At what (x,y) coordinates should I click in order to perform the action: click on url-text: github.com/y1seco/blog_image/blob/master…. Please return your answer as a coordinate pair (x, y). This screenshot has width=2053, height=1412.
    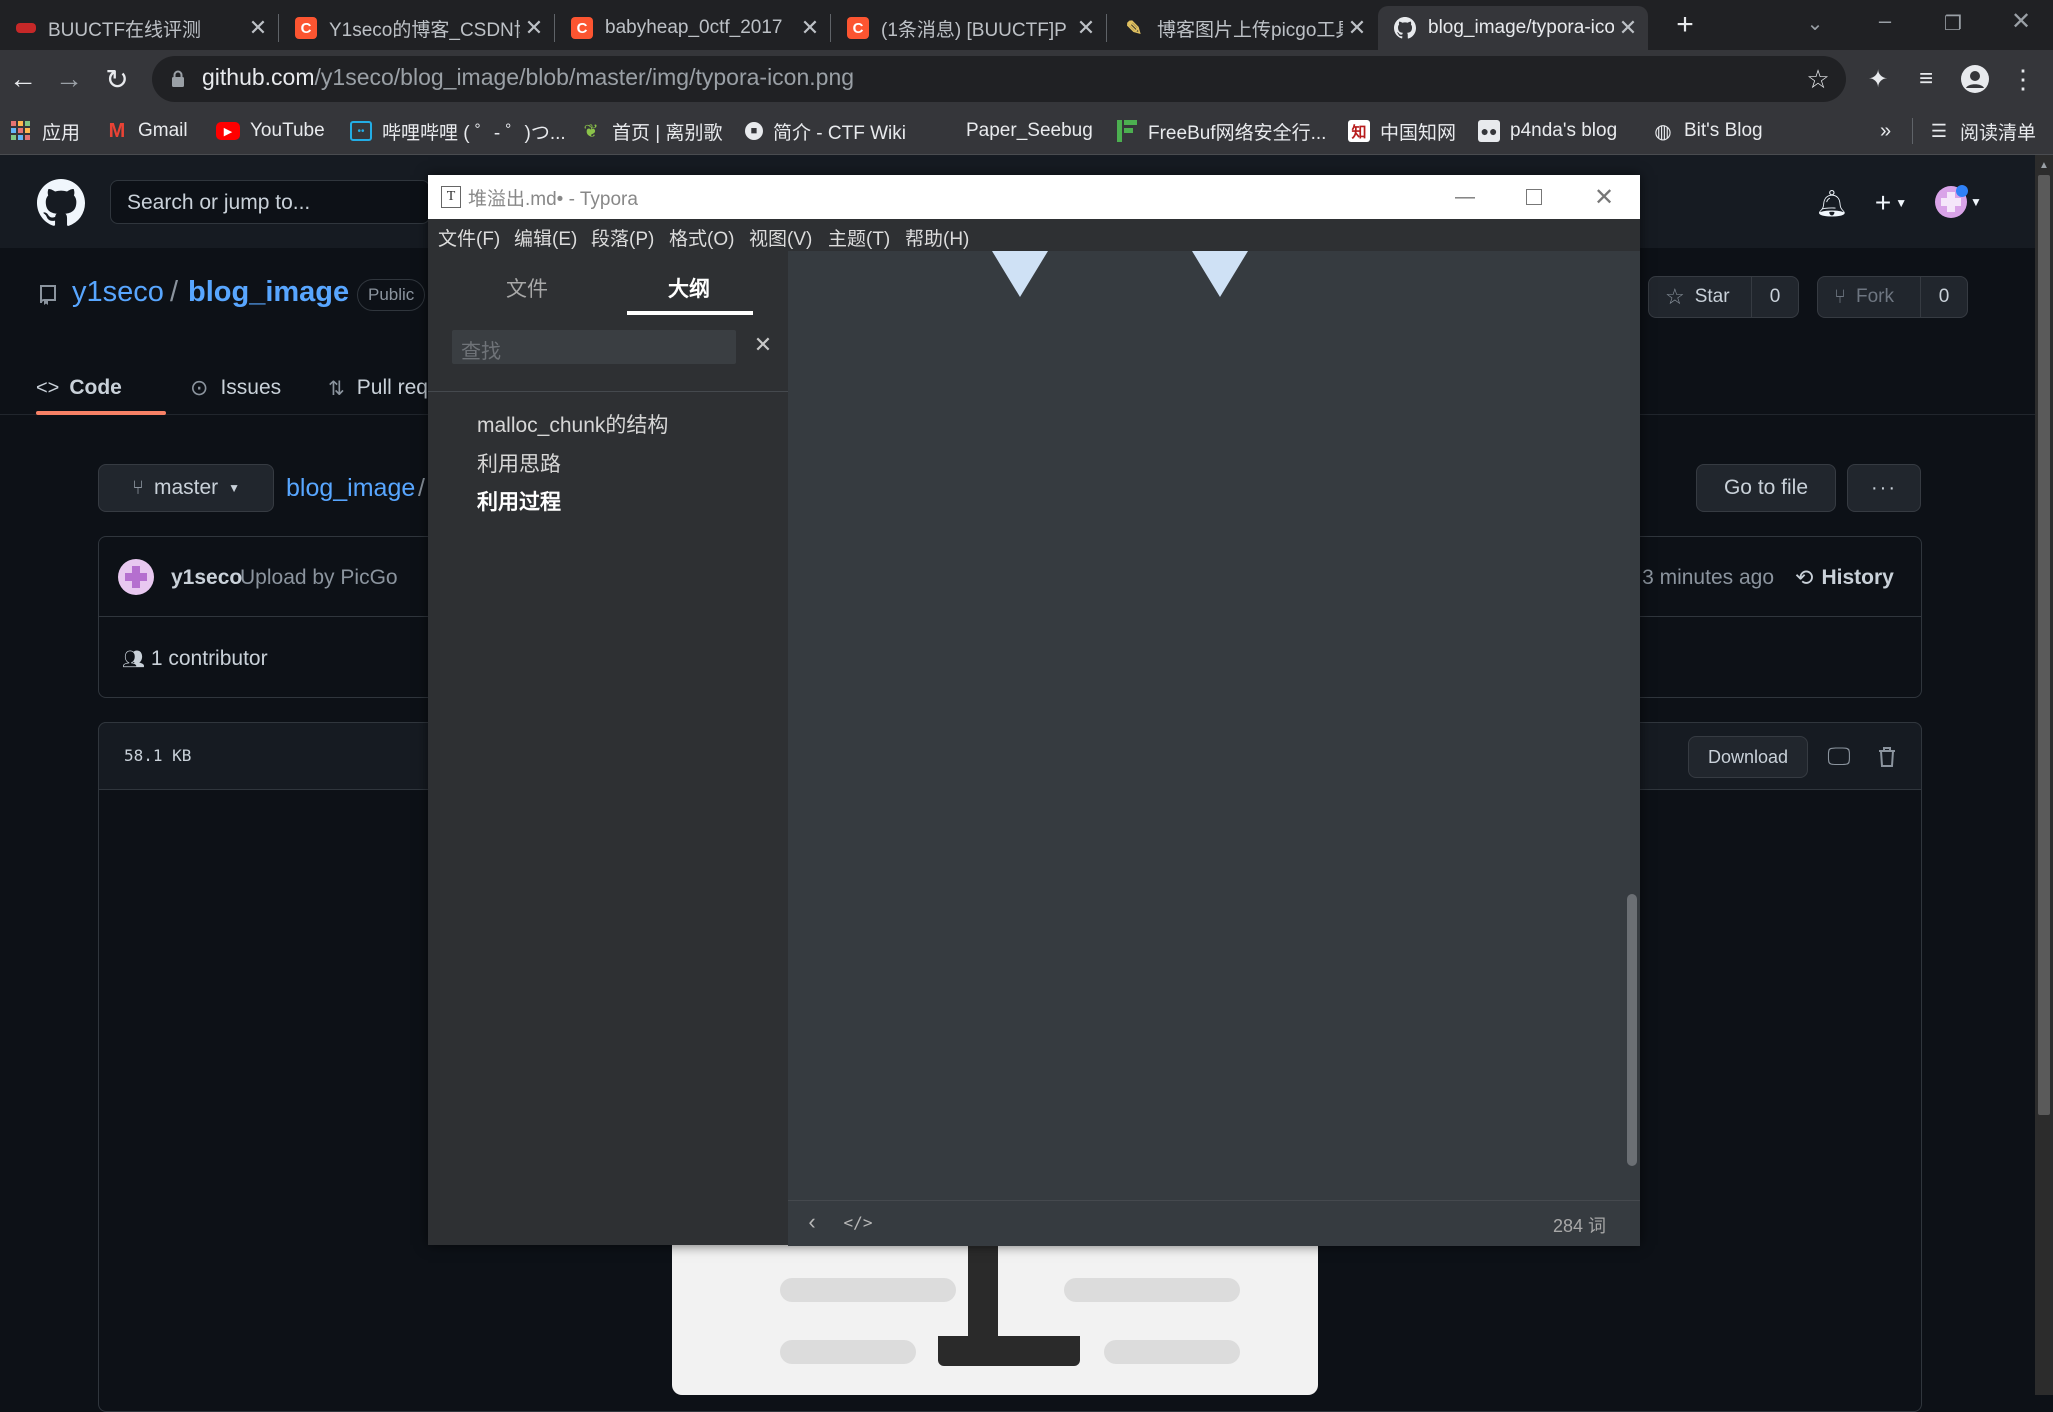
    Looking at the image, I should click on (528, 77).